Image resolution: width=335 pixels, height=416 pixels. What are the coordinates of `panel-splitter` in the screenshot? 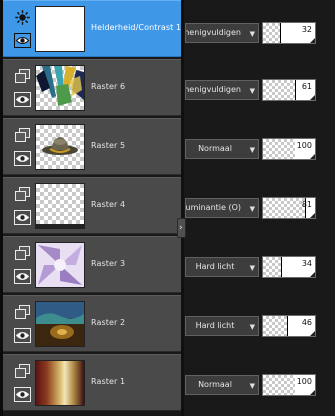 It's located at (182, 208).